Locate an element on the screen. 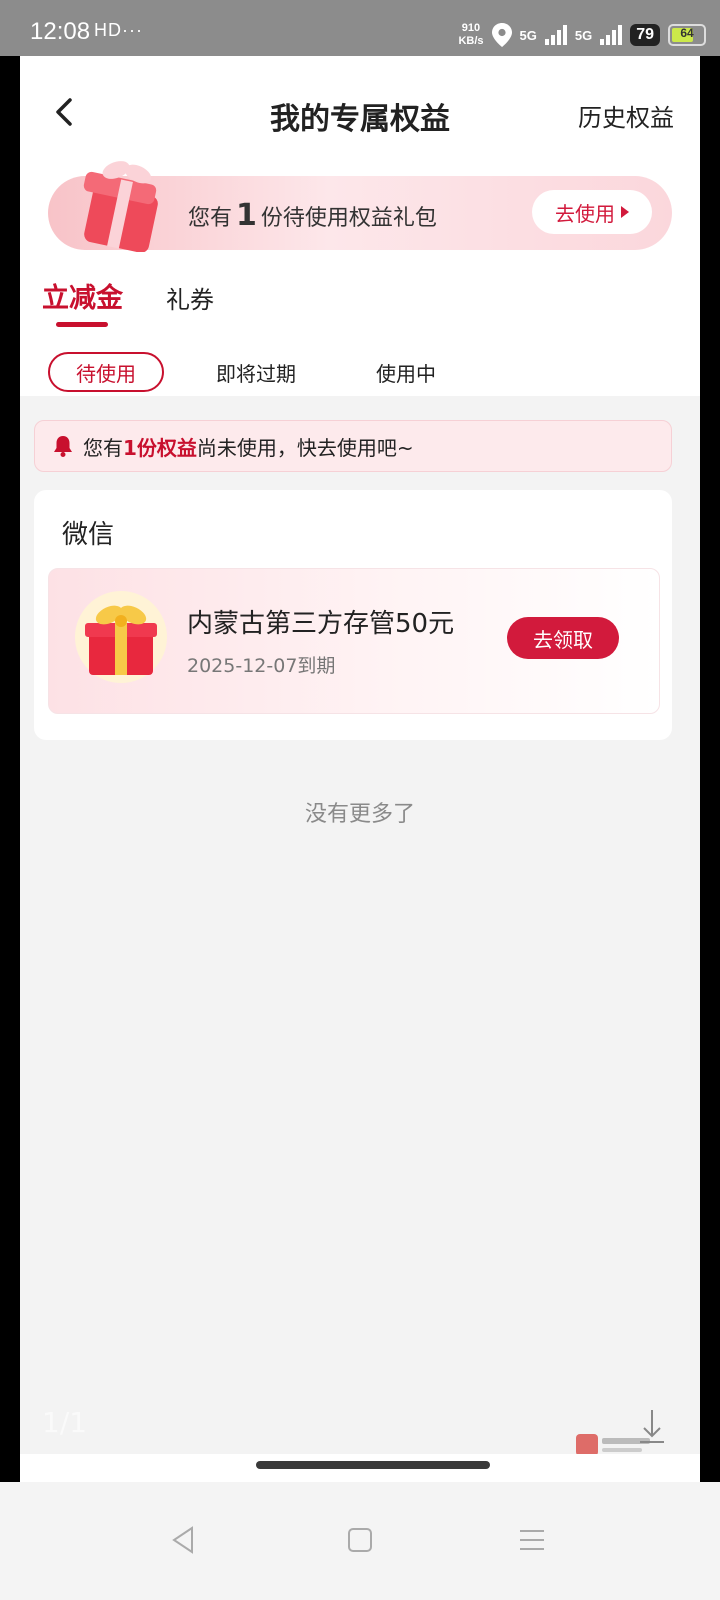 Image resolution: width=720 pixels, height=1600 pixels. tab-active-underline is located at coordinates (82, 324).